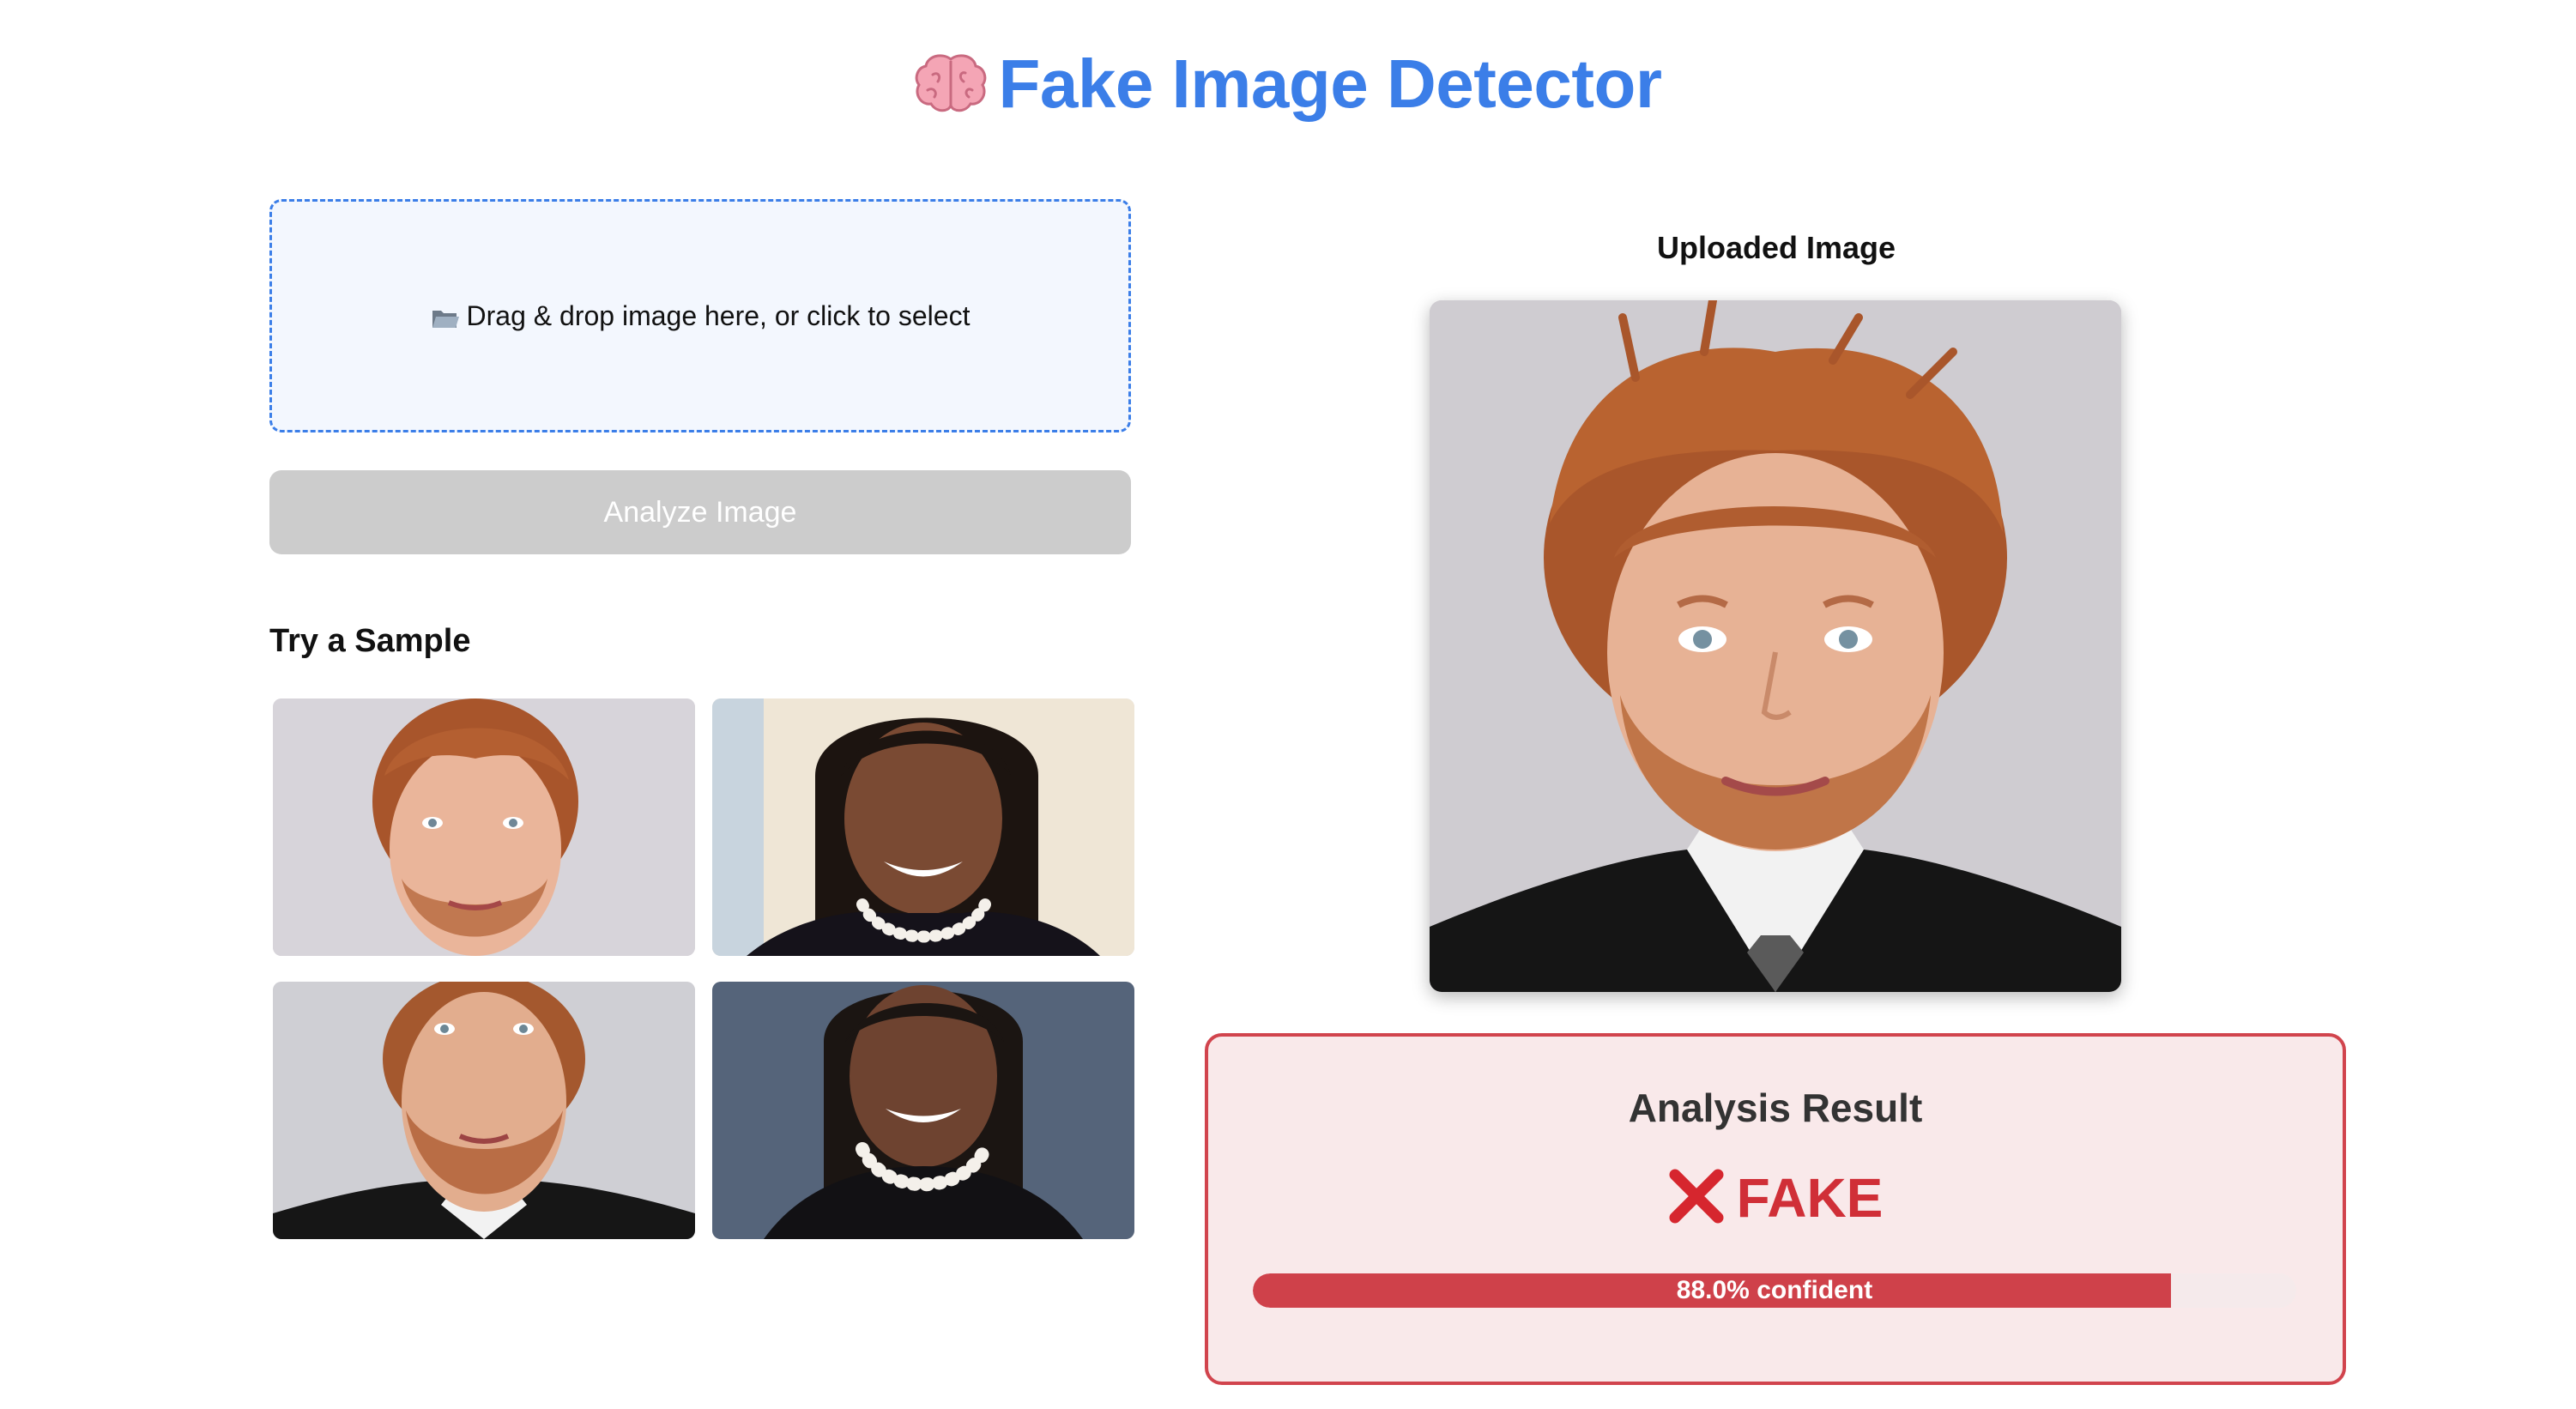 This screenshot has width=2576, height=1409. What do you see at coordinates (1776, 247) in the screenshot?
I see `uploaded-image-heading: Uploaded Image` at bounding box center [1776, 247].